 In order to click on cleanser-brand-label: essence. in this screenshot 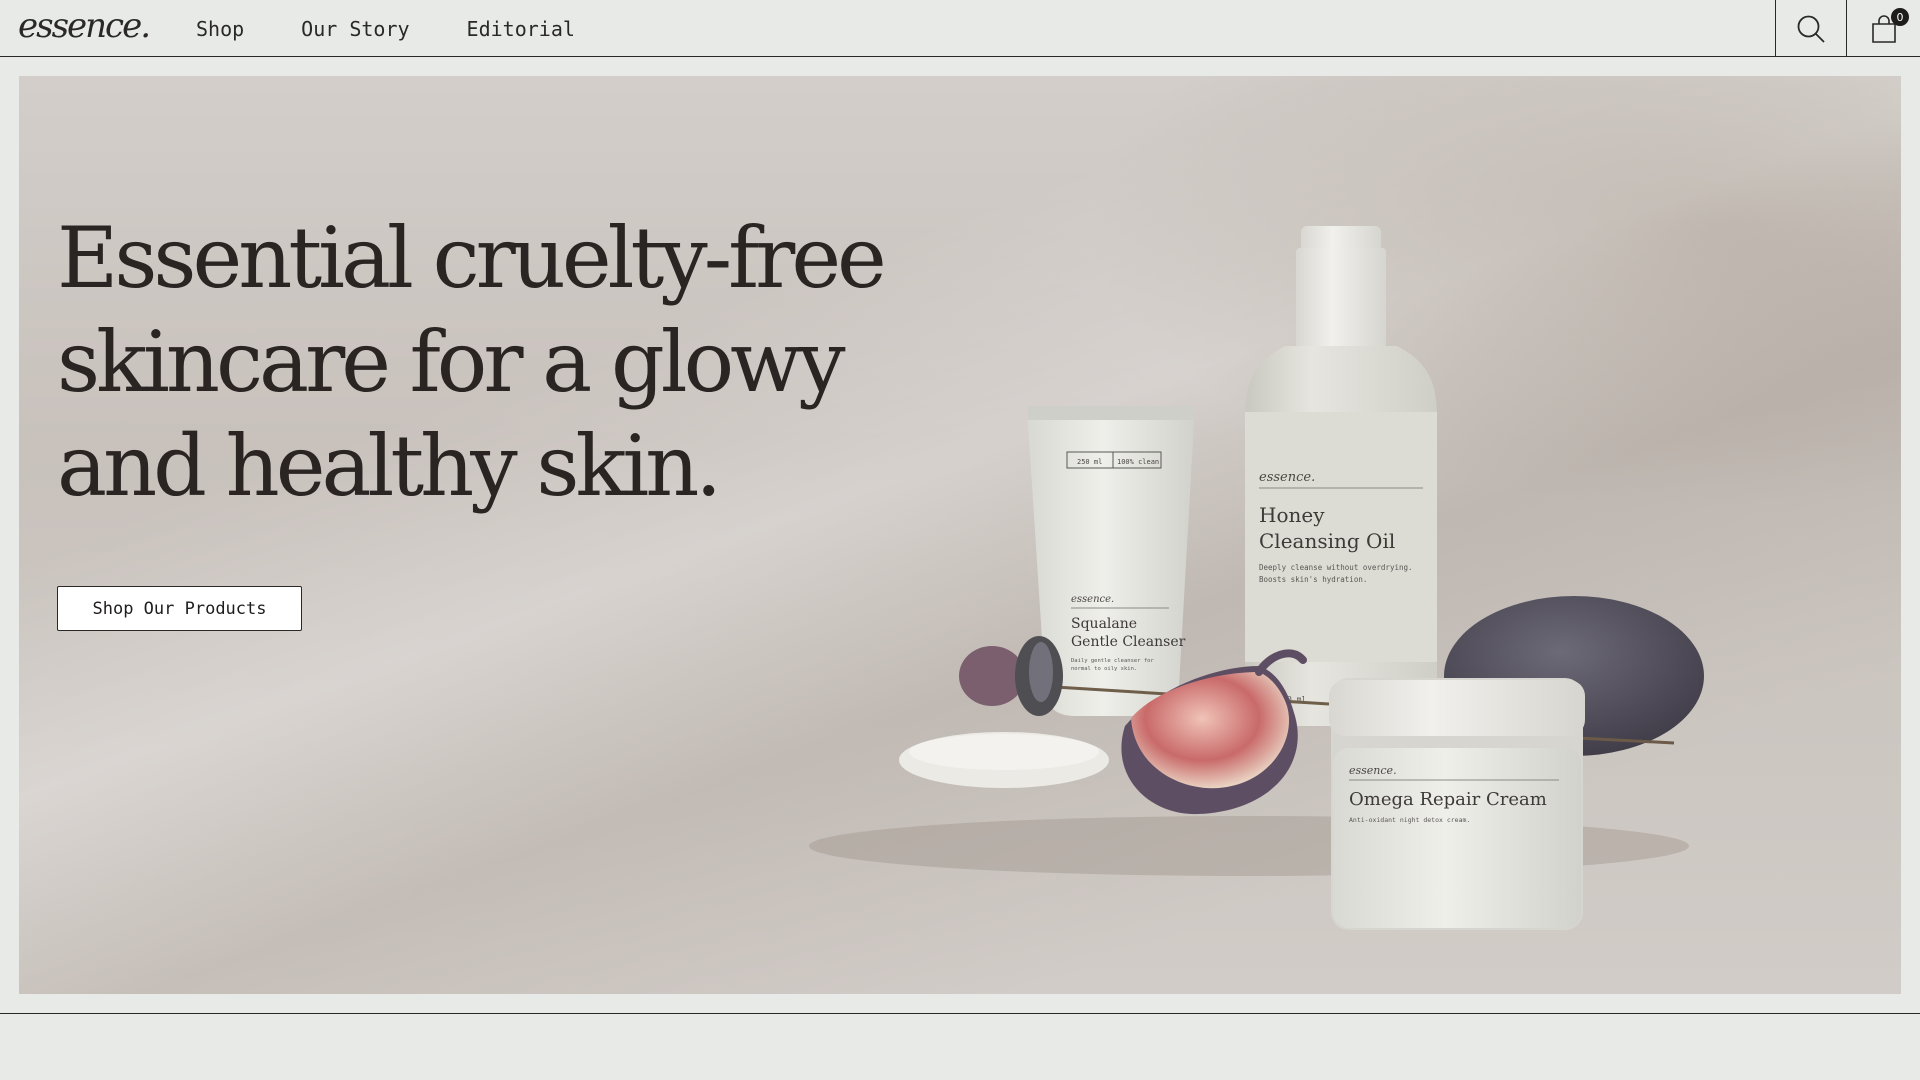, I will do `click(1092, 599)`.